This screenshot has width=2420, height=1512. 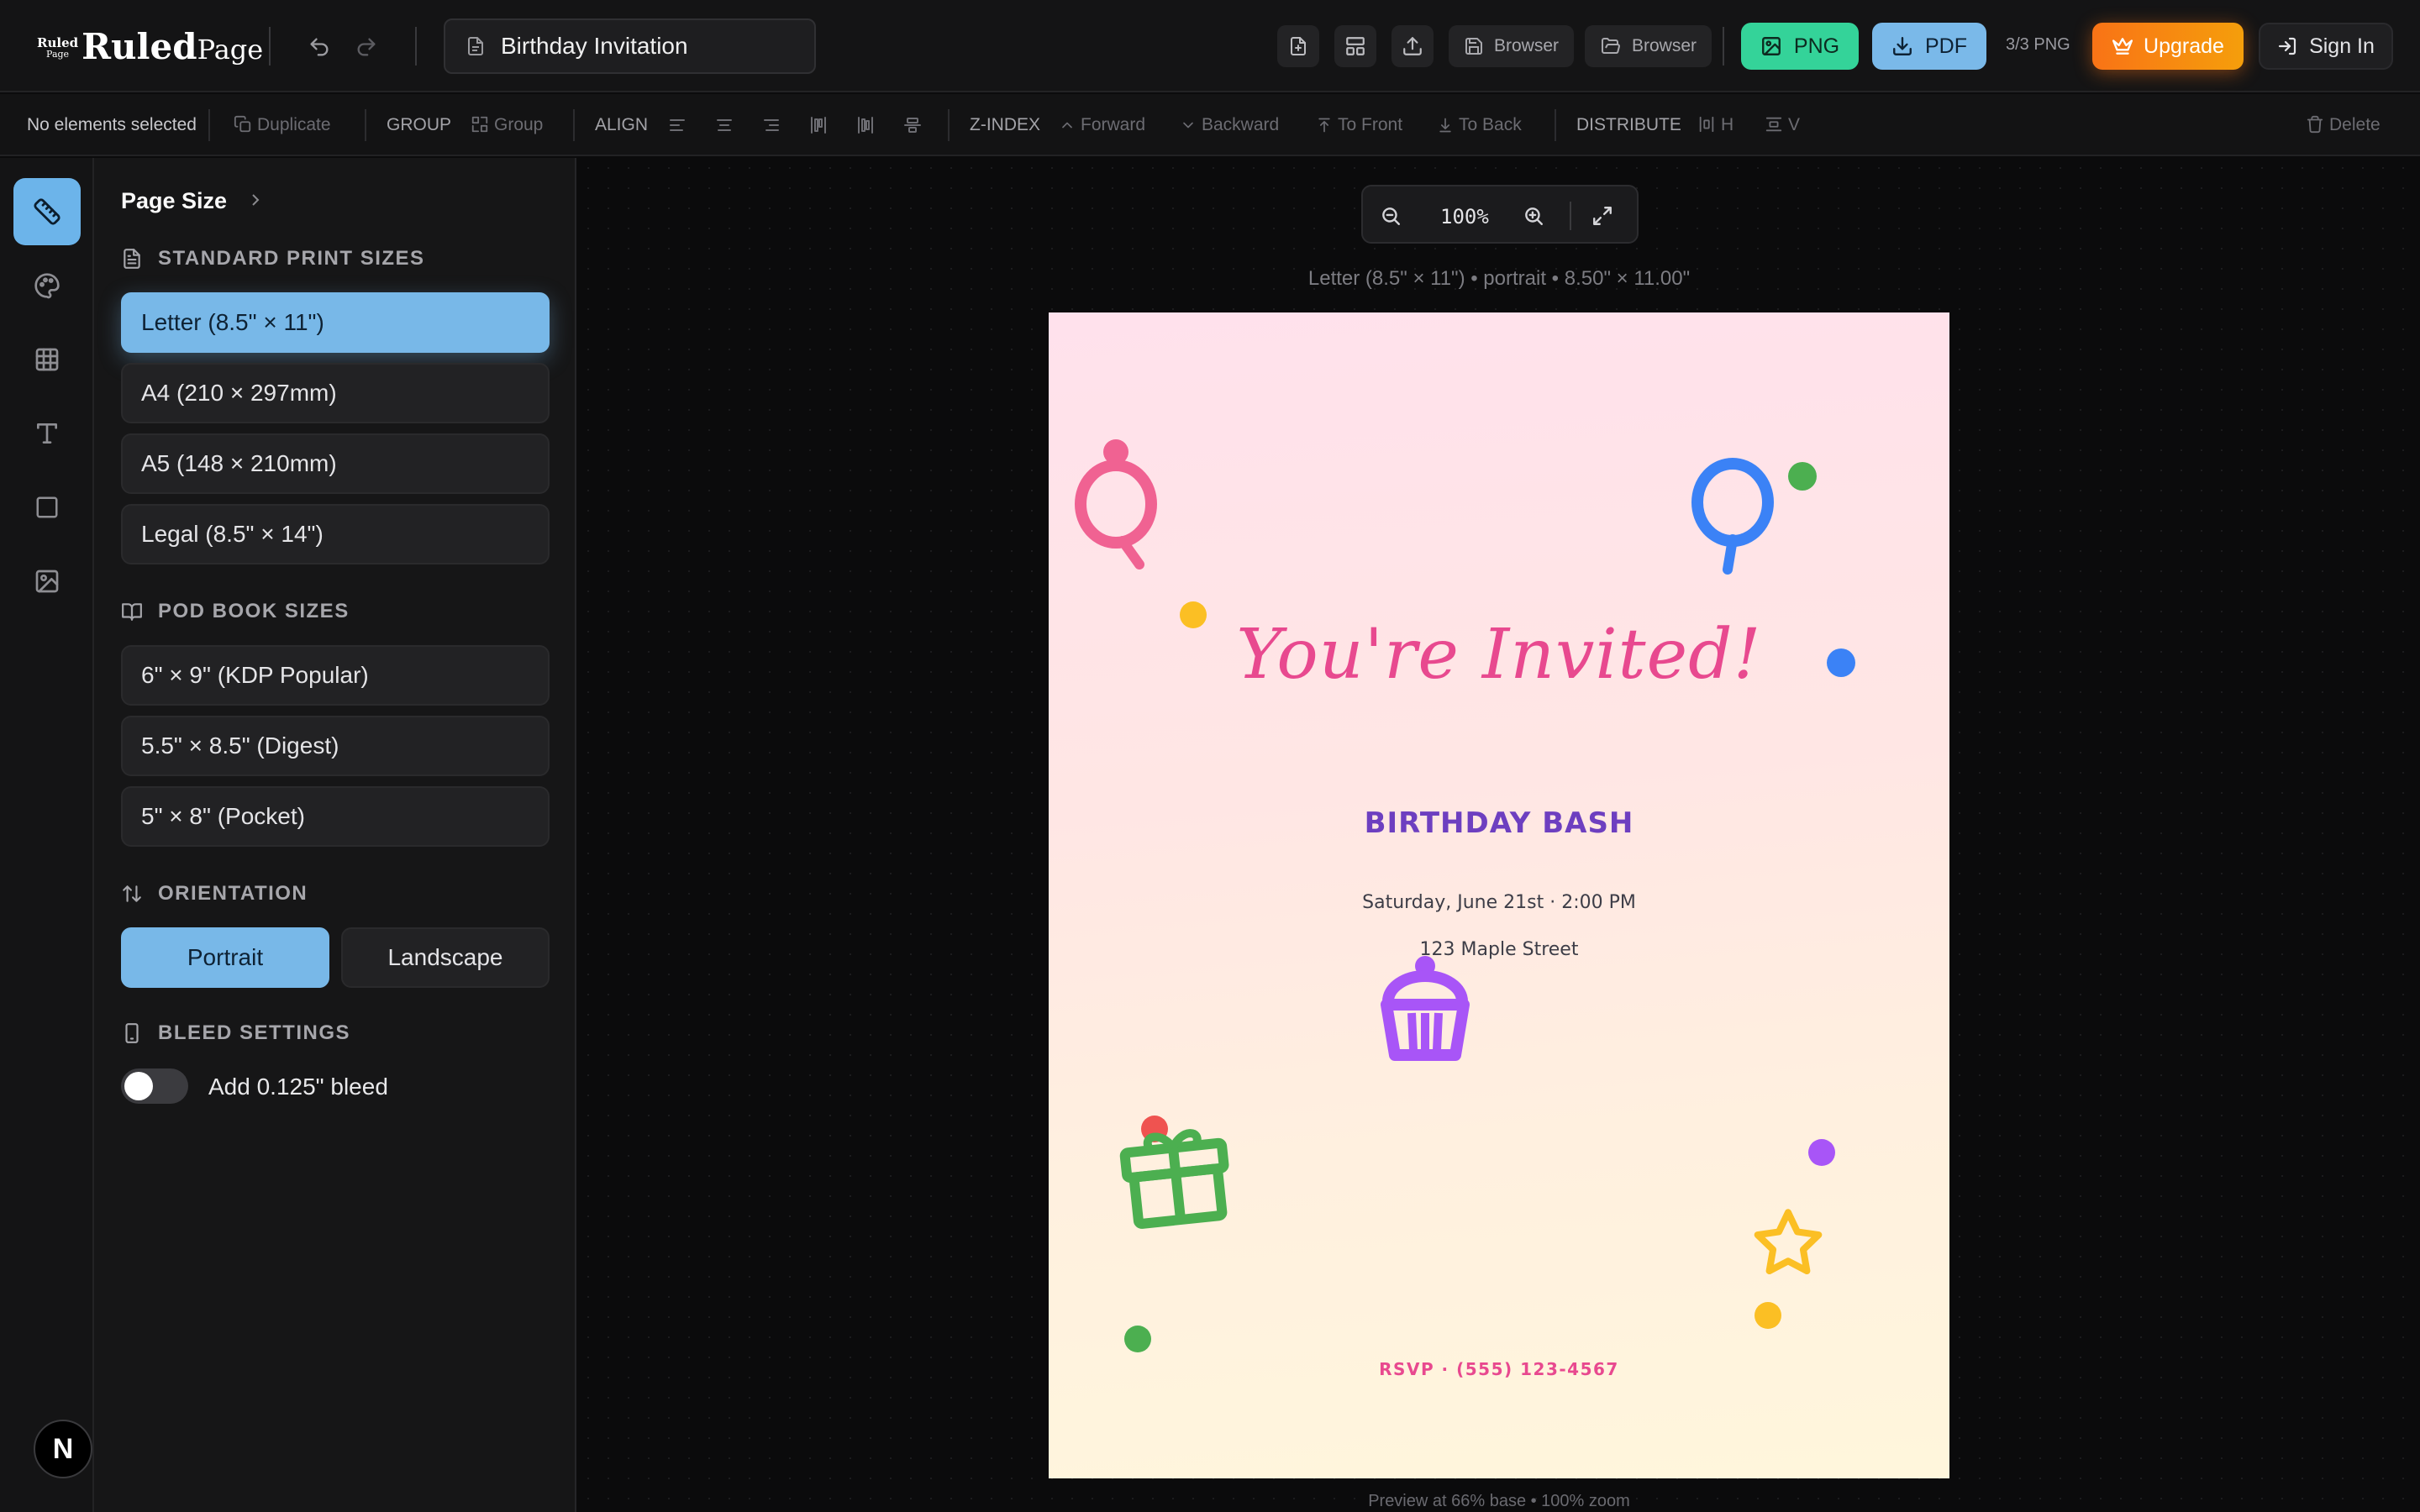 I want to click on pink-balloon-icon, so click(x=1117, y=509).